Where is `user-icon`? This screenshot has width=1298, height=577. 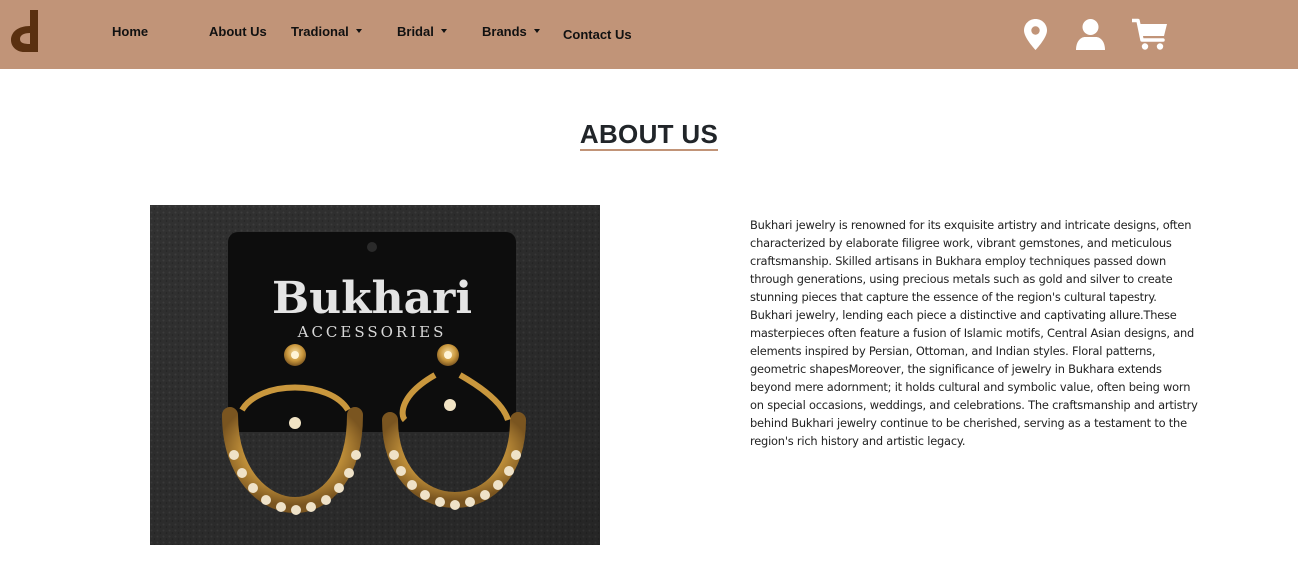
user-icon is located at coordinates (1090, 37).